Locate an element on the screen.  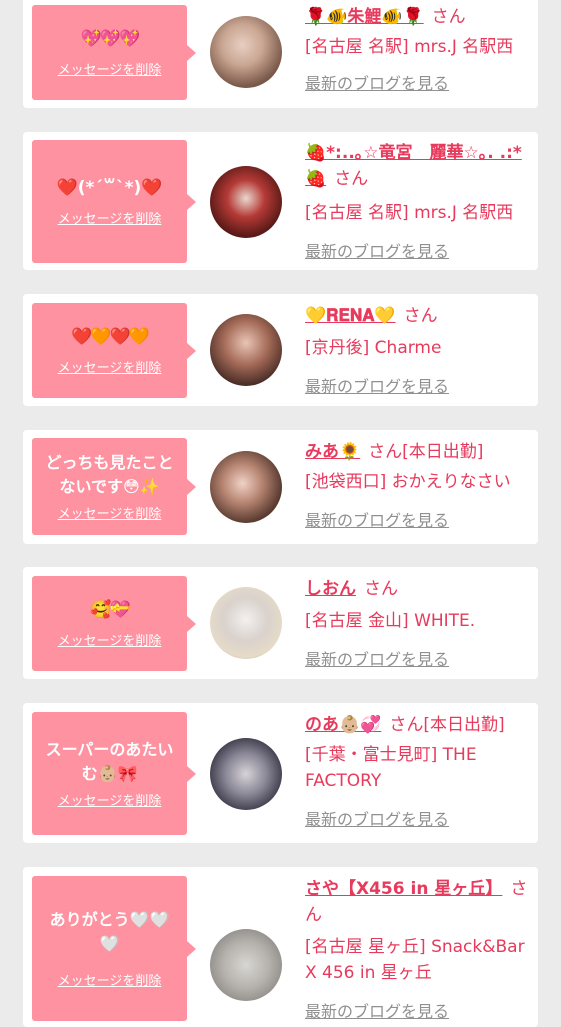
shop-name: [池袋西口] おかえりなさい is located at coordinates (408, 482).